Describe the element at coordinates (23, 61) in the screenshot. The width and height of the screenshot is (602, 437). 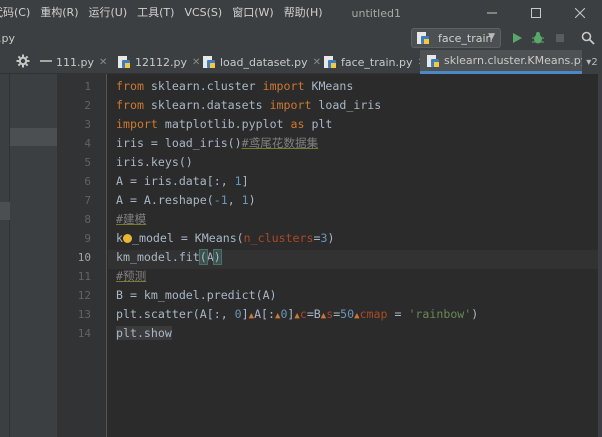
I see `gear-icon` at that location.